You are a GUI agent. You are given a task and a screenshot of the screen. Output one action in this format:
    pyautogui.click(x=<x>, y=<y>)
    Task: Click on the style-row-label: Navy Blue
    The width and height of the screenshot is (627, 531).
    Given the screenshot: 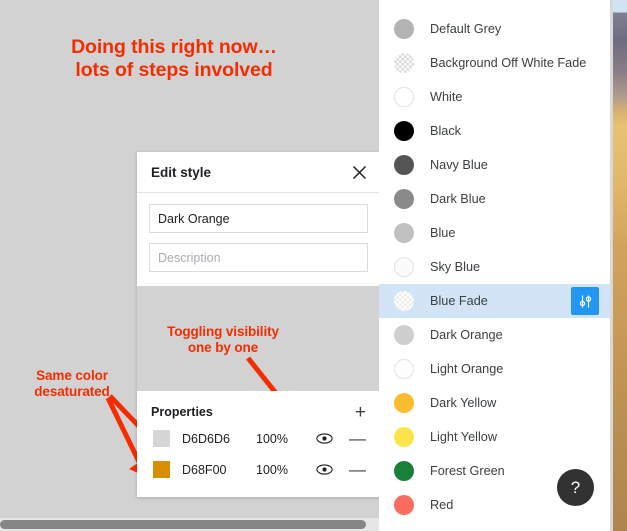 What is the action you would take?
    pyautogui.click(x=459, y=165)
    